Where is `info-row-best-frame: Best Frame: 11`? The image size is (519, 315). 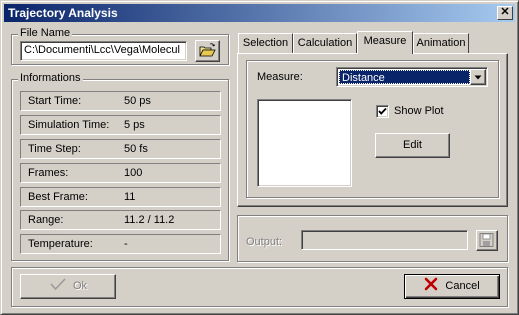
info-row-best-frame: Best Frame: 11 is located at coordinates (120, 197).